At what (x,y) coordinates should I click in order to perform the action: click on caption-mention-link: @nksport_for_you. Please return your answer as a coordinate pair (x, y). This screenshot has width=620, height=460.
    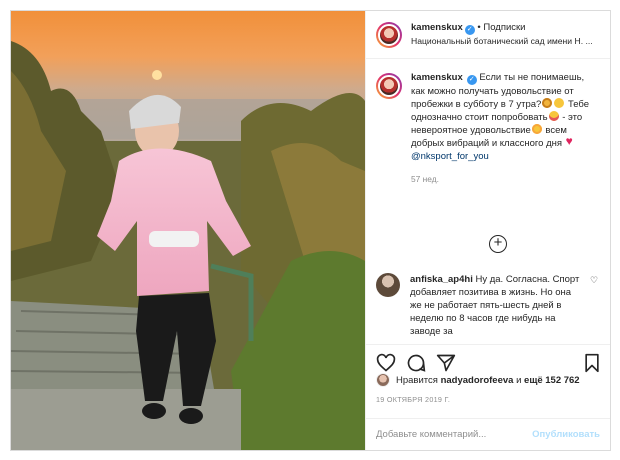
    Looking at the image, I should click on (450, 156).